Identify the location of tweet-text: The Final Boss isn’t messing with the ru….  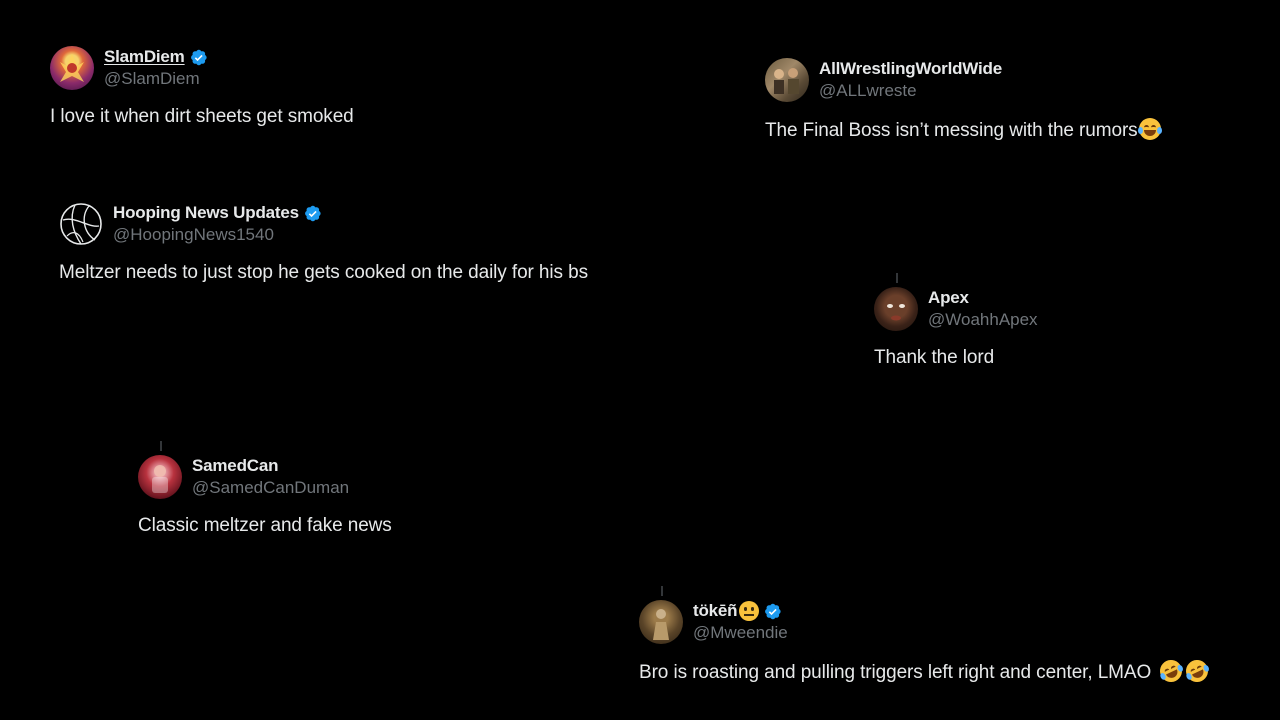
(951, 130).